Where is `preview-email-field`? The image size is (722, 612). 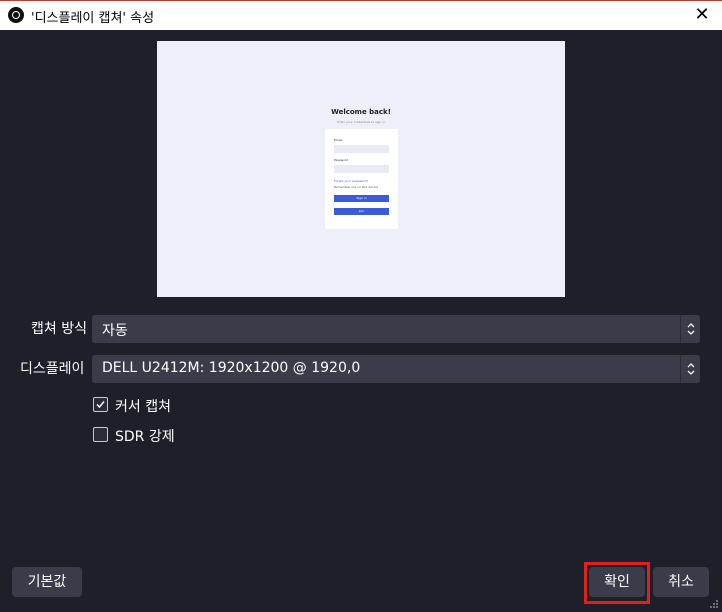 preview-email-field is located at coordinates (361, 149).